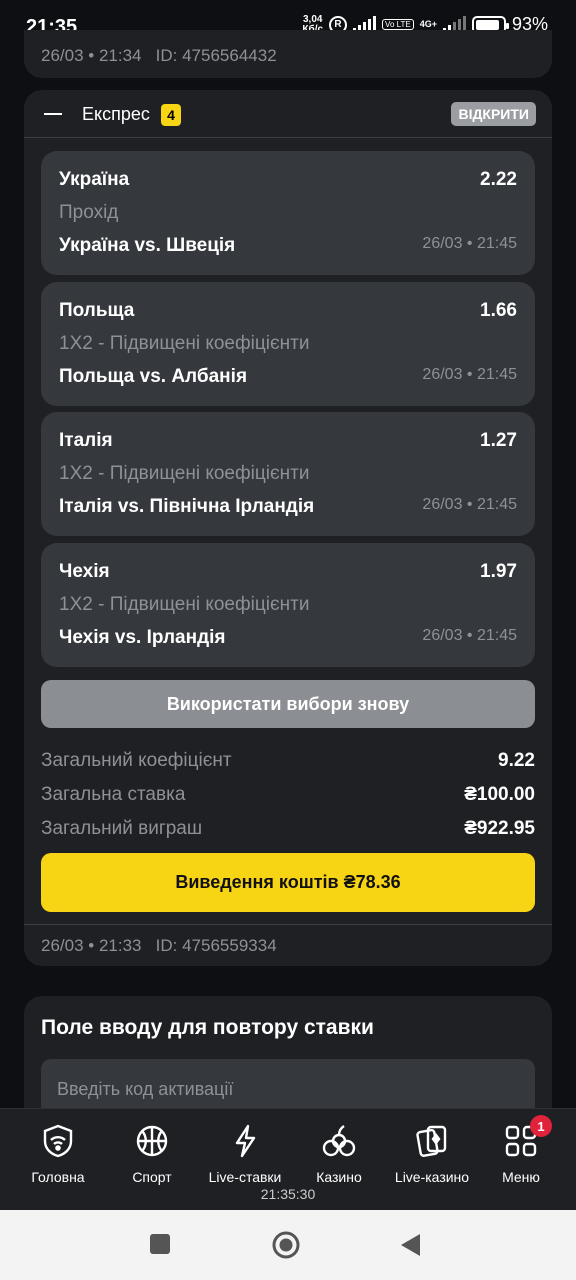 This screenshot has width=576, height=1280. I want to click on selection-match: Чехія vs. Ірландія, so click(142, 637).